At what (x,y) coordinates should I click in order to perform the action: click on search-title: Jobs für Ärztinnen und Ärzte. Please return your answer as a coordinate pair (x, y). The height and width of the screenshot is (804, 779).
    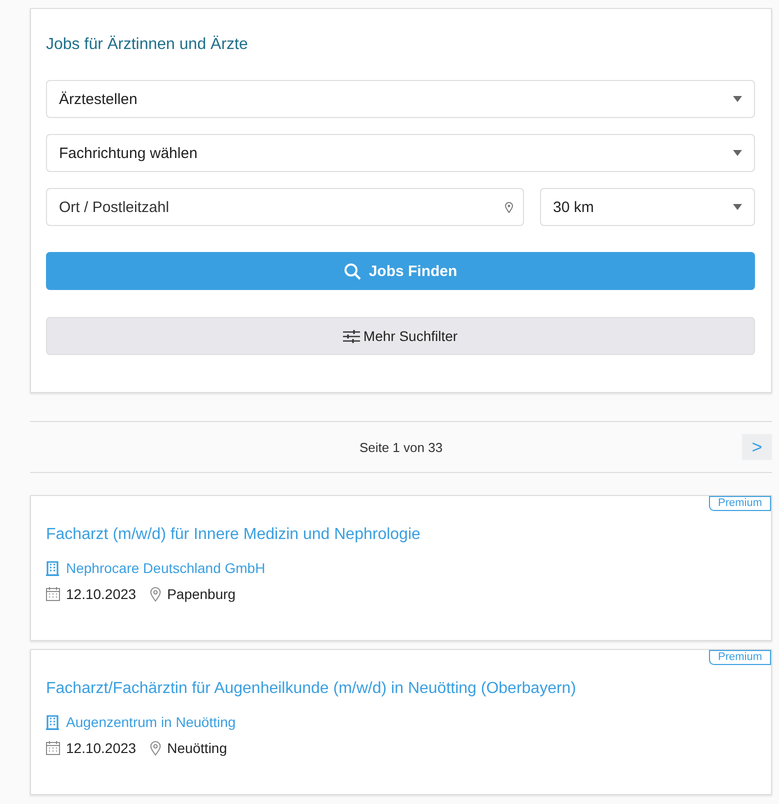
    Looking at the image, I should click on (147, 45).